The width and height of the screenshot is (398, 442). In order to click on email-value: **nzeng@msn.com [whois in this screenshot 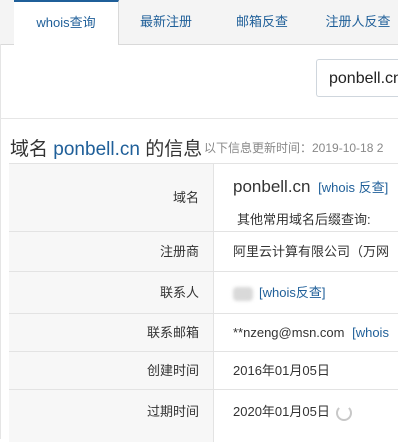, I will do `click(306, 333)`.